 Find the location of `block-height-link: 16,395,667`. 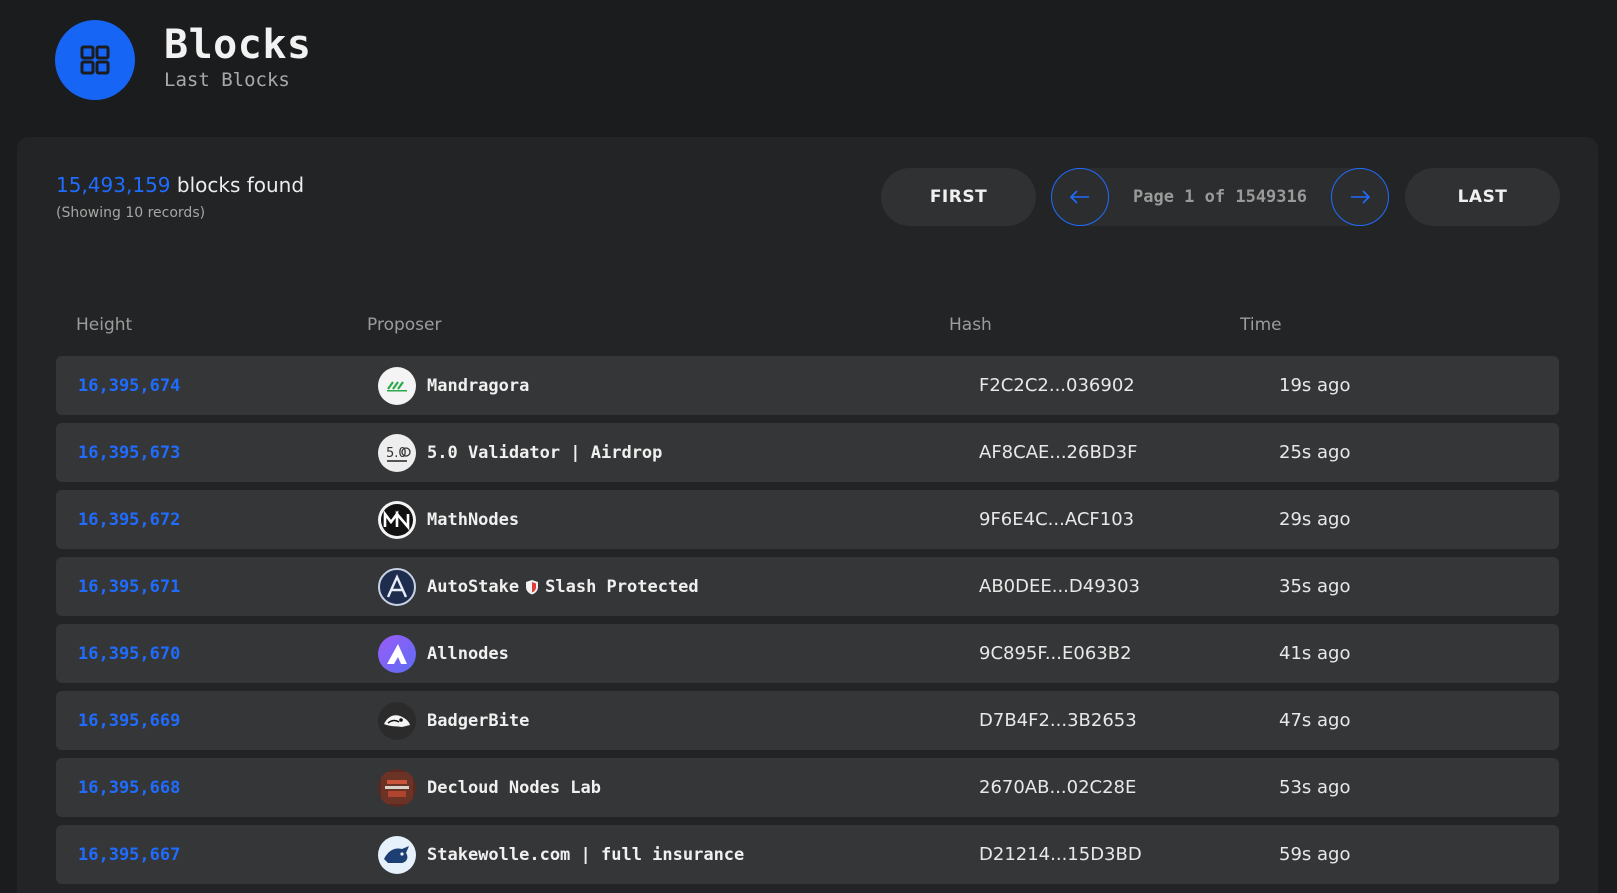

block-height-link: 16,395,667 is located at coordinates (129, 854).